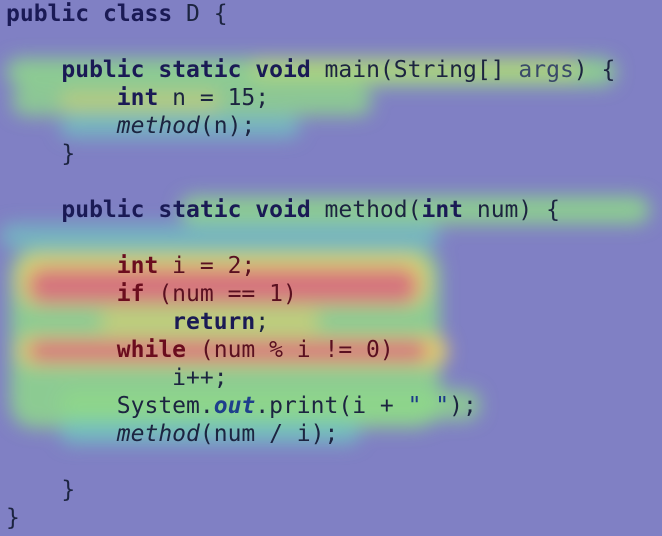  What do you see at coordinates (366, 210) in the screenshot?
I see `code-token: method(` at bounding box center [366, 210].